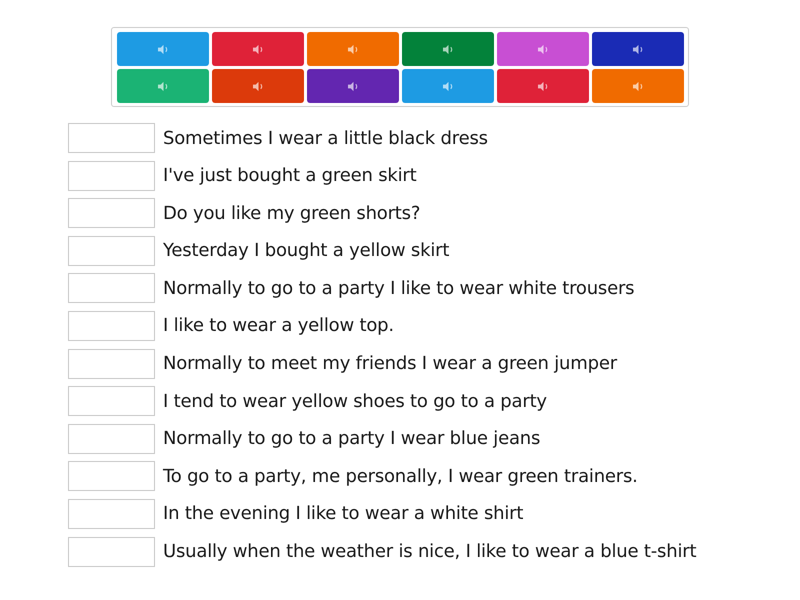  I want to click on sentence: Sometimes I wear a little black dress, so click(325, 138).